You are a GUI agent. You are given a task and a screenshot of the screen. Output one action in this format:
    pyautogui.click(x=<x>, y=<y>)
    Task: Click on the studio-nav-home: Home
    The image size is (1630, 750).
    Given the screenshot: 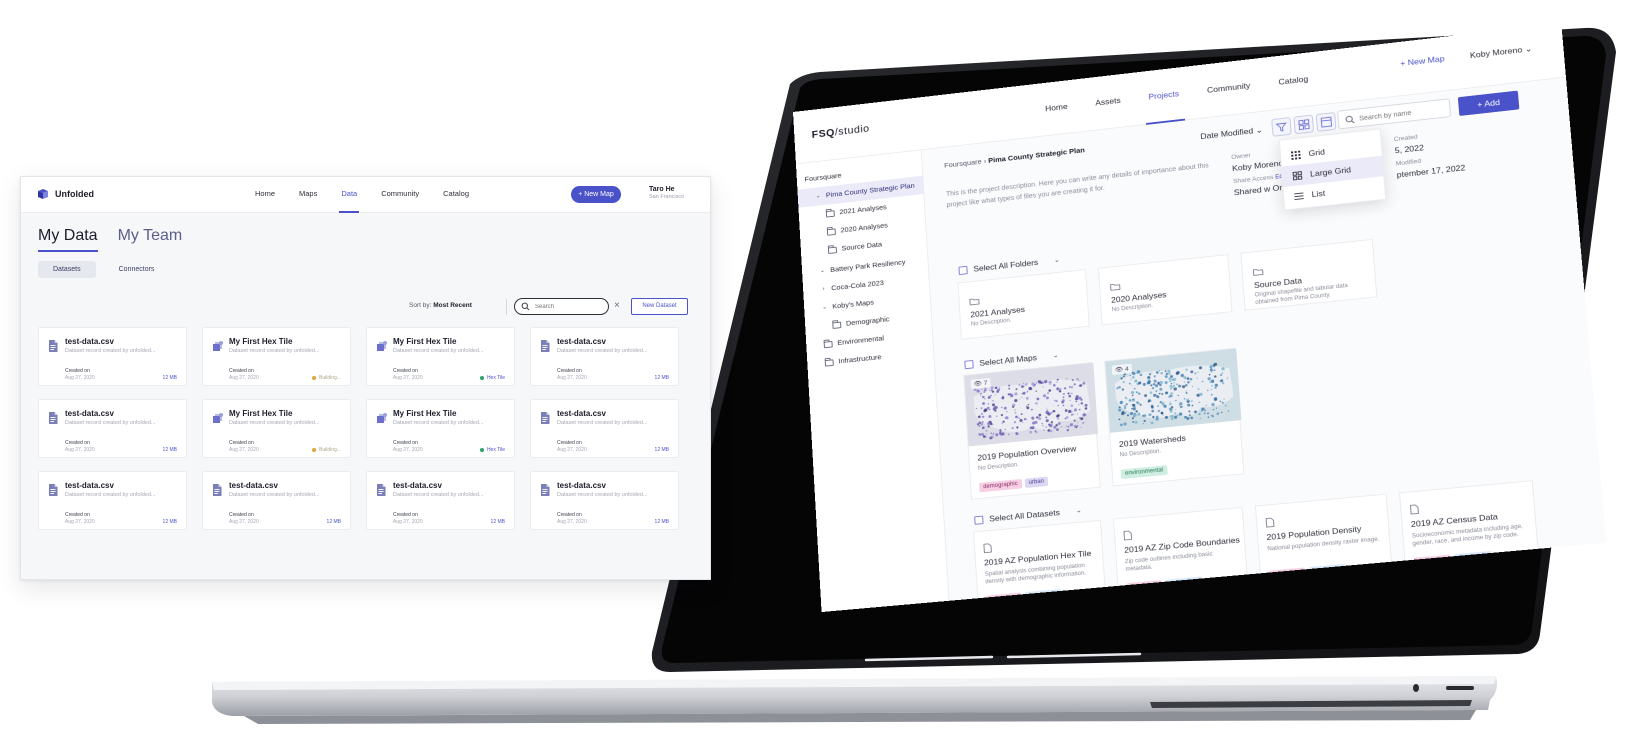 What is the action you would take?
    pyautogui.click(x=1057, y=108)
    